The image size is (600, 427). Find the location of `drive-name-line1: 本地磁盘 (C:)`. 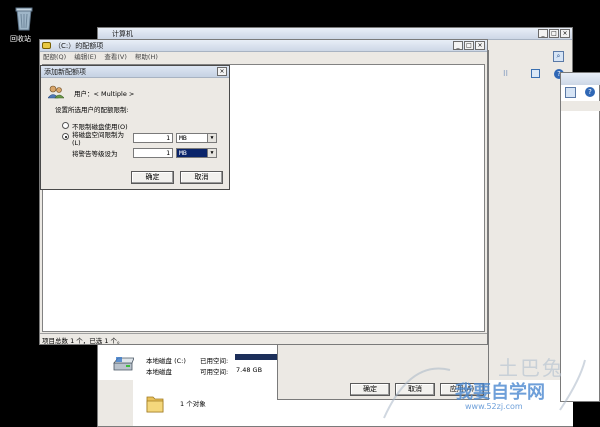

drive-name-line1: 本地磁盘 (C:) is located at coordinates (166, 361).